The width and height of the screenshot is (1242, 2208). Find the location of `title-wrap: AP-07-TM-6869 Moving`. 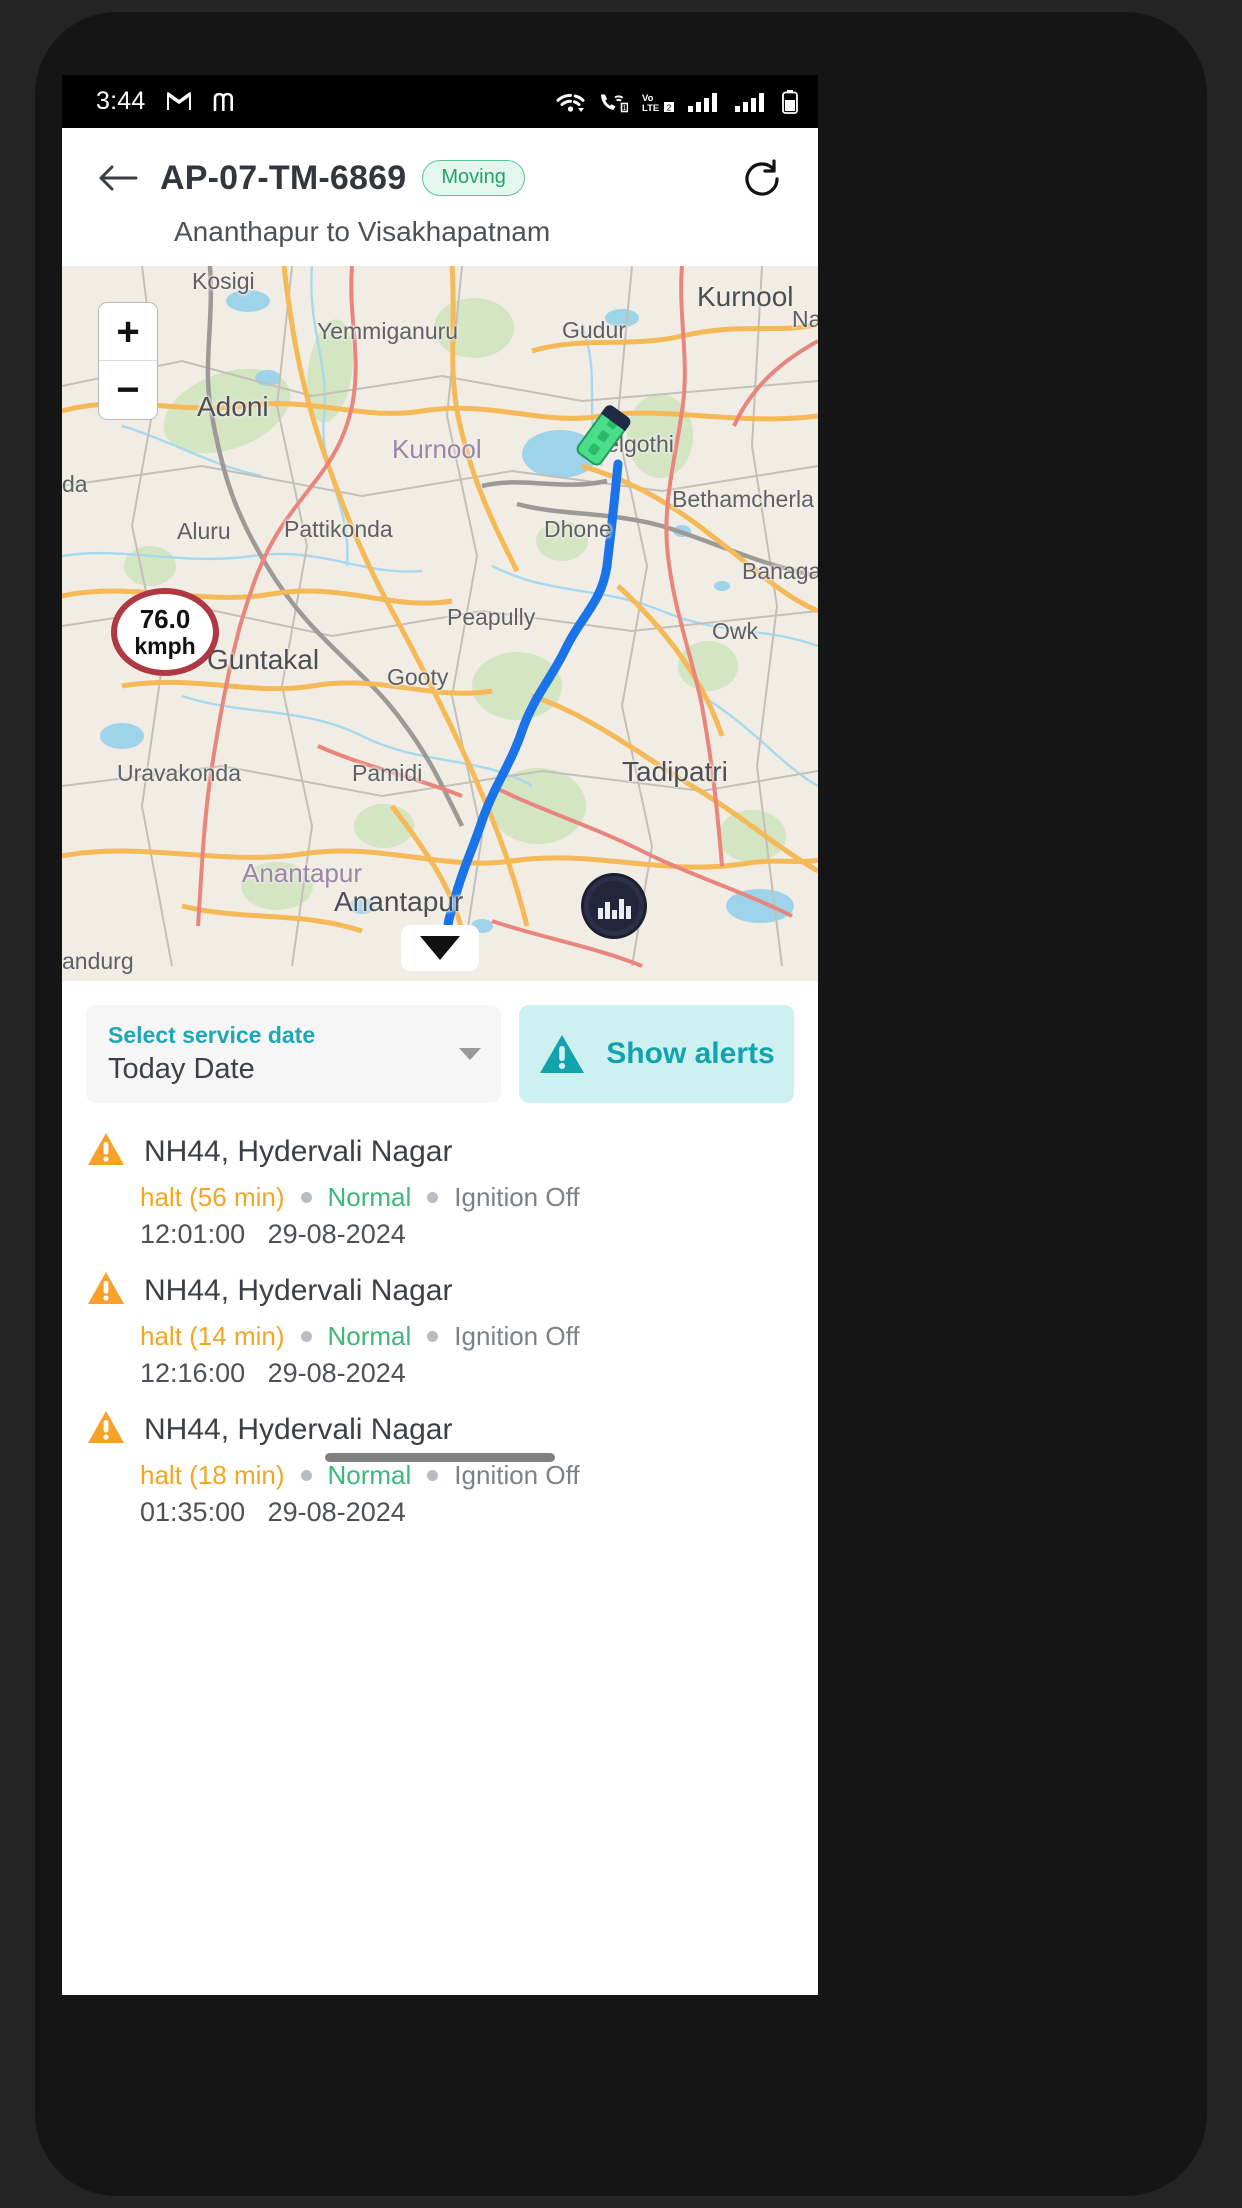

title-wrap: AP-07-TM-6869 Moving is located at coordinates (447, 178).